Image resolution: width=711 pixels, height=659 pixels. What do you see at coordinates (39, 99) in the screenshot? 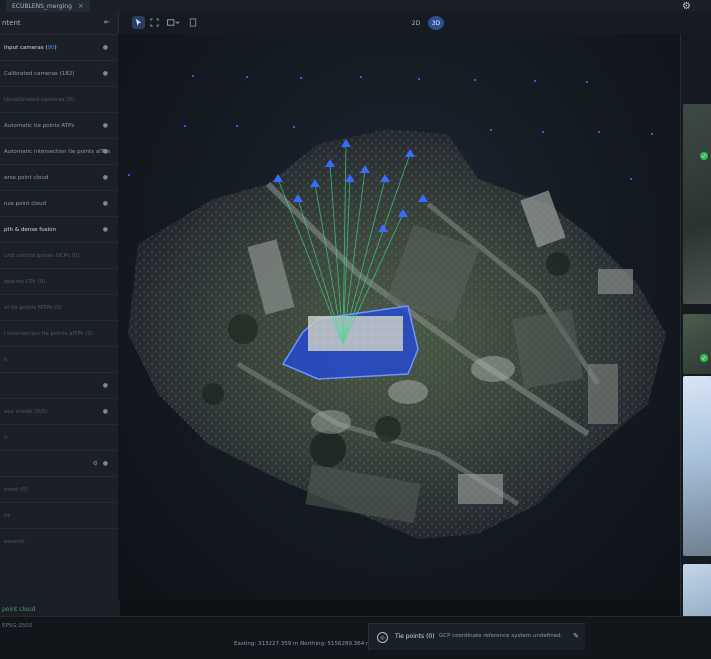
I see `sidebar-item-label: Uncalibrated cameras (0)` at bounding box center [39, 99].